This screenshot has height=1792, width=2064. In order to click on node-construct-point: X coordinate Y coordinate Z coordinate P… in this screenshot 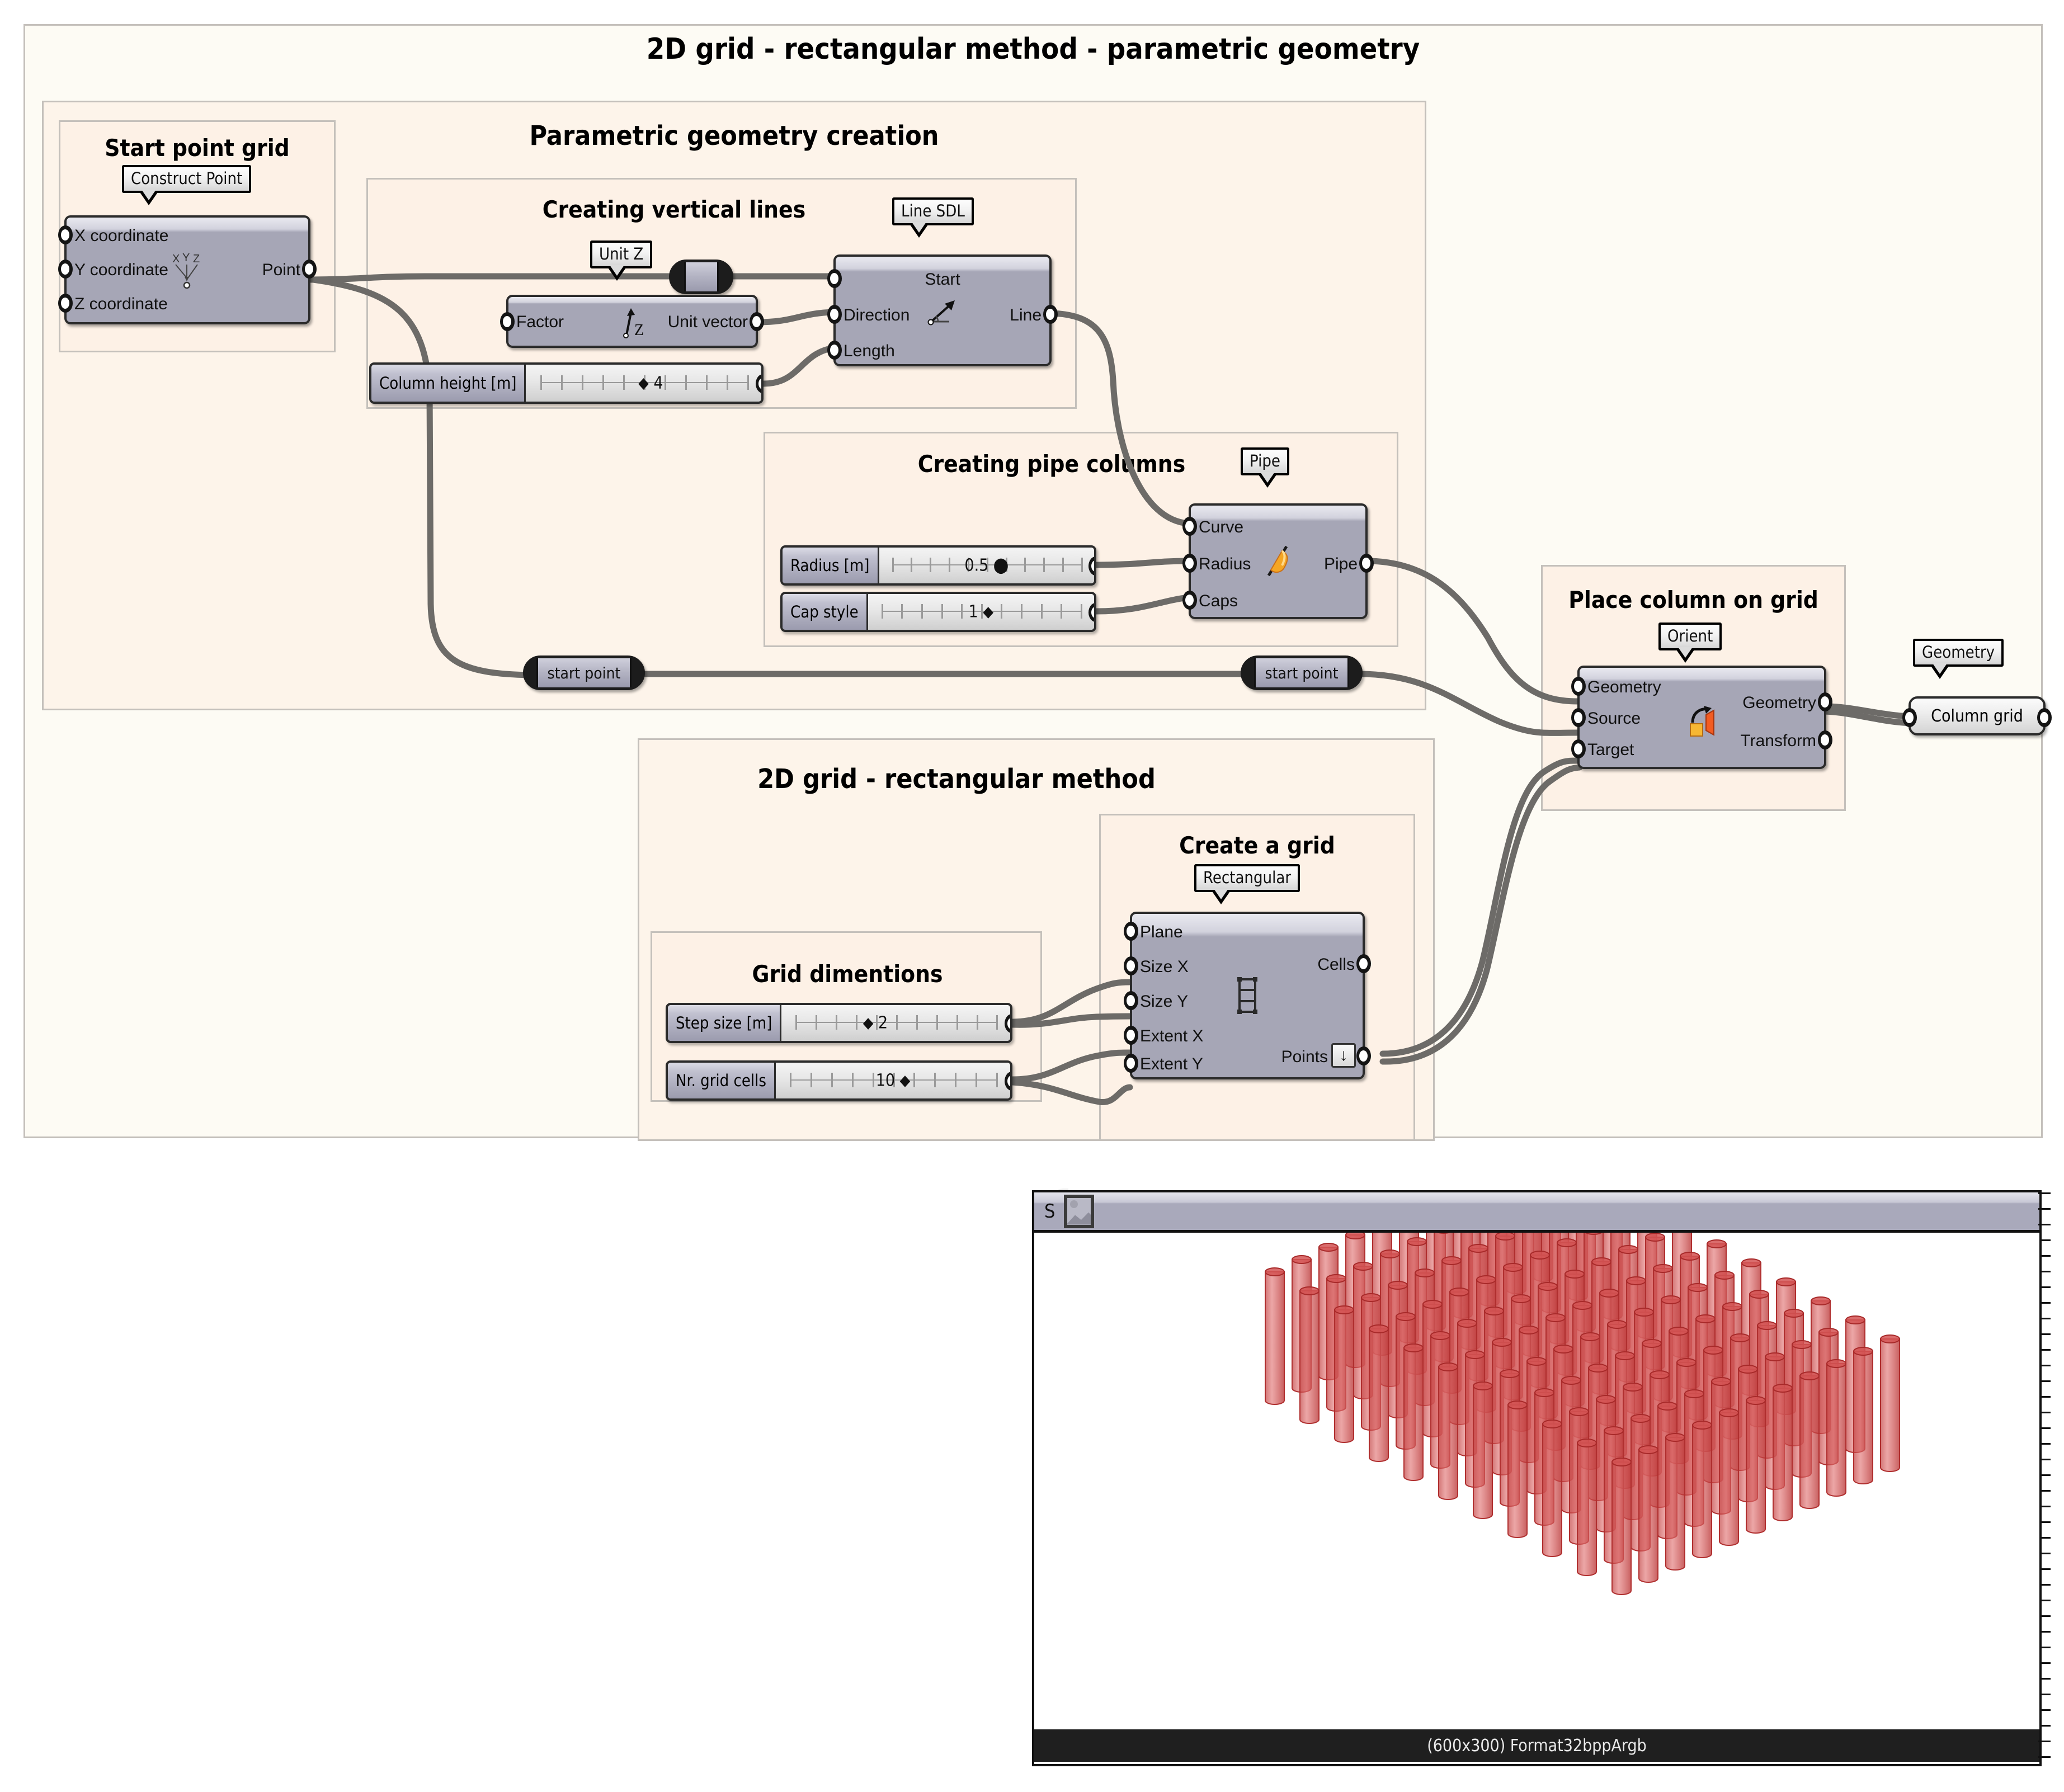, I will do `click(187, 269)`.